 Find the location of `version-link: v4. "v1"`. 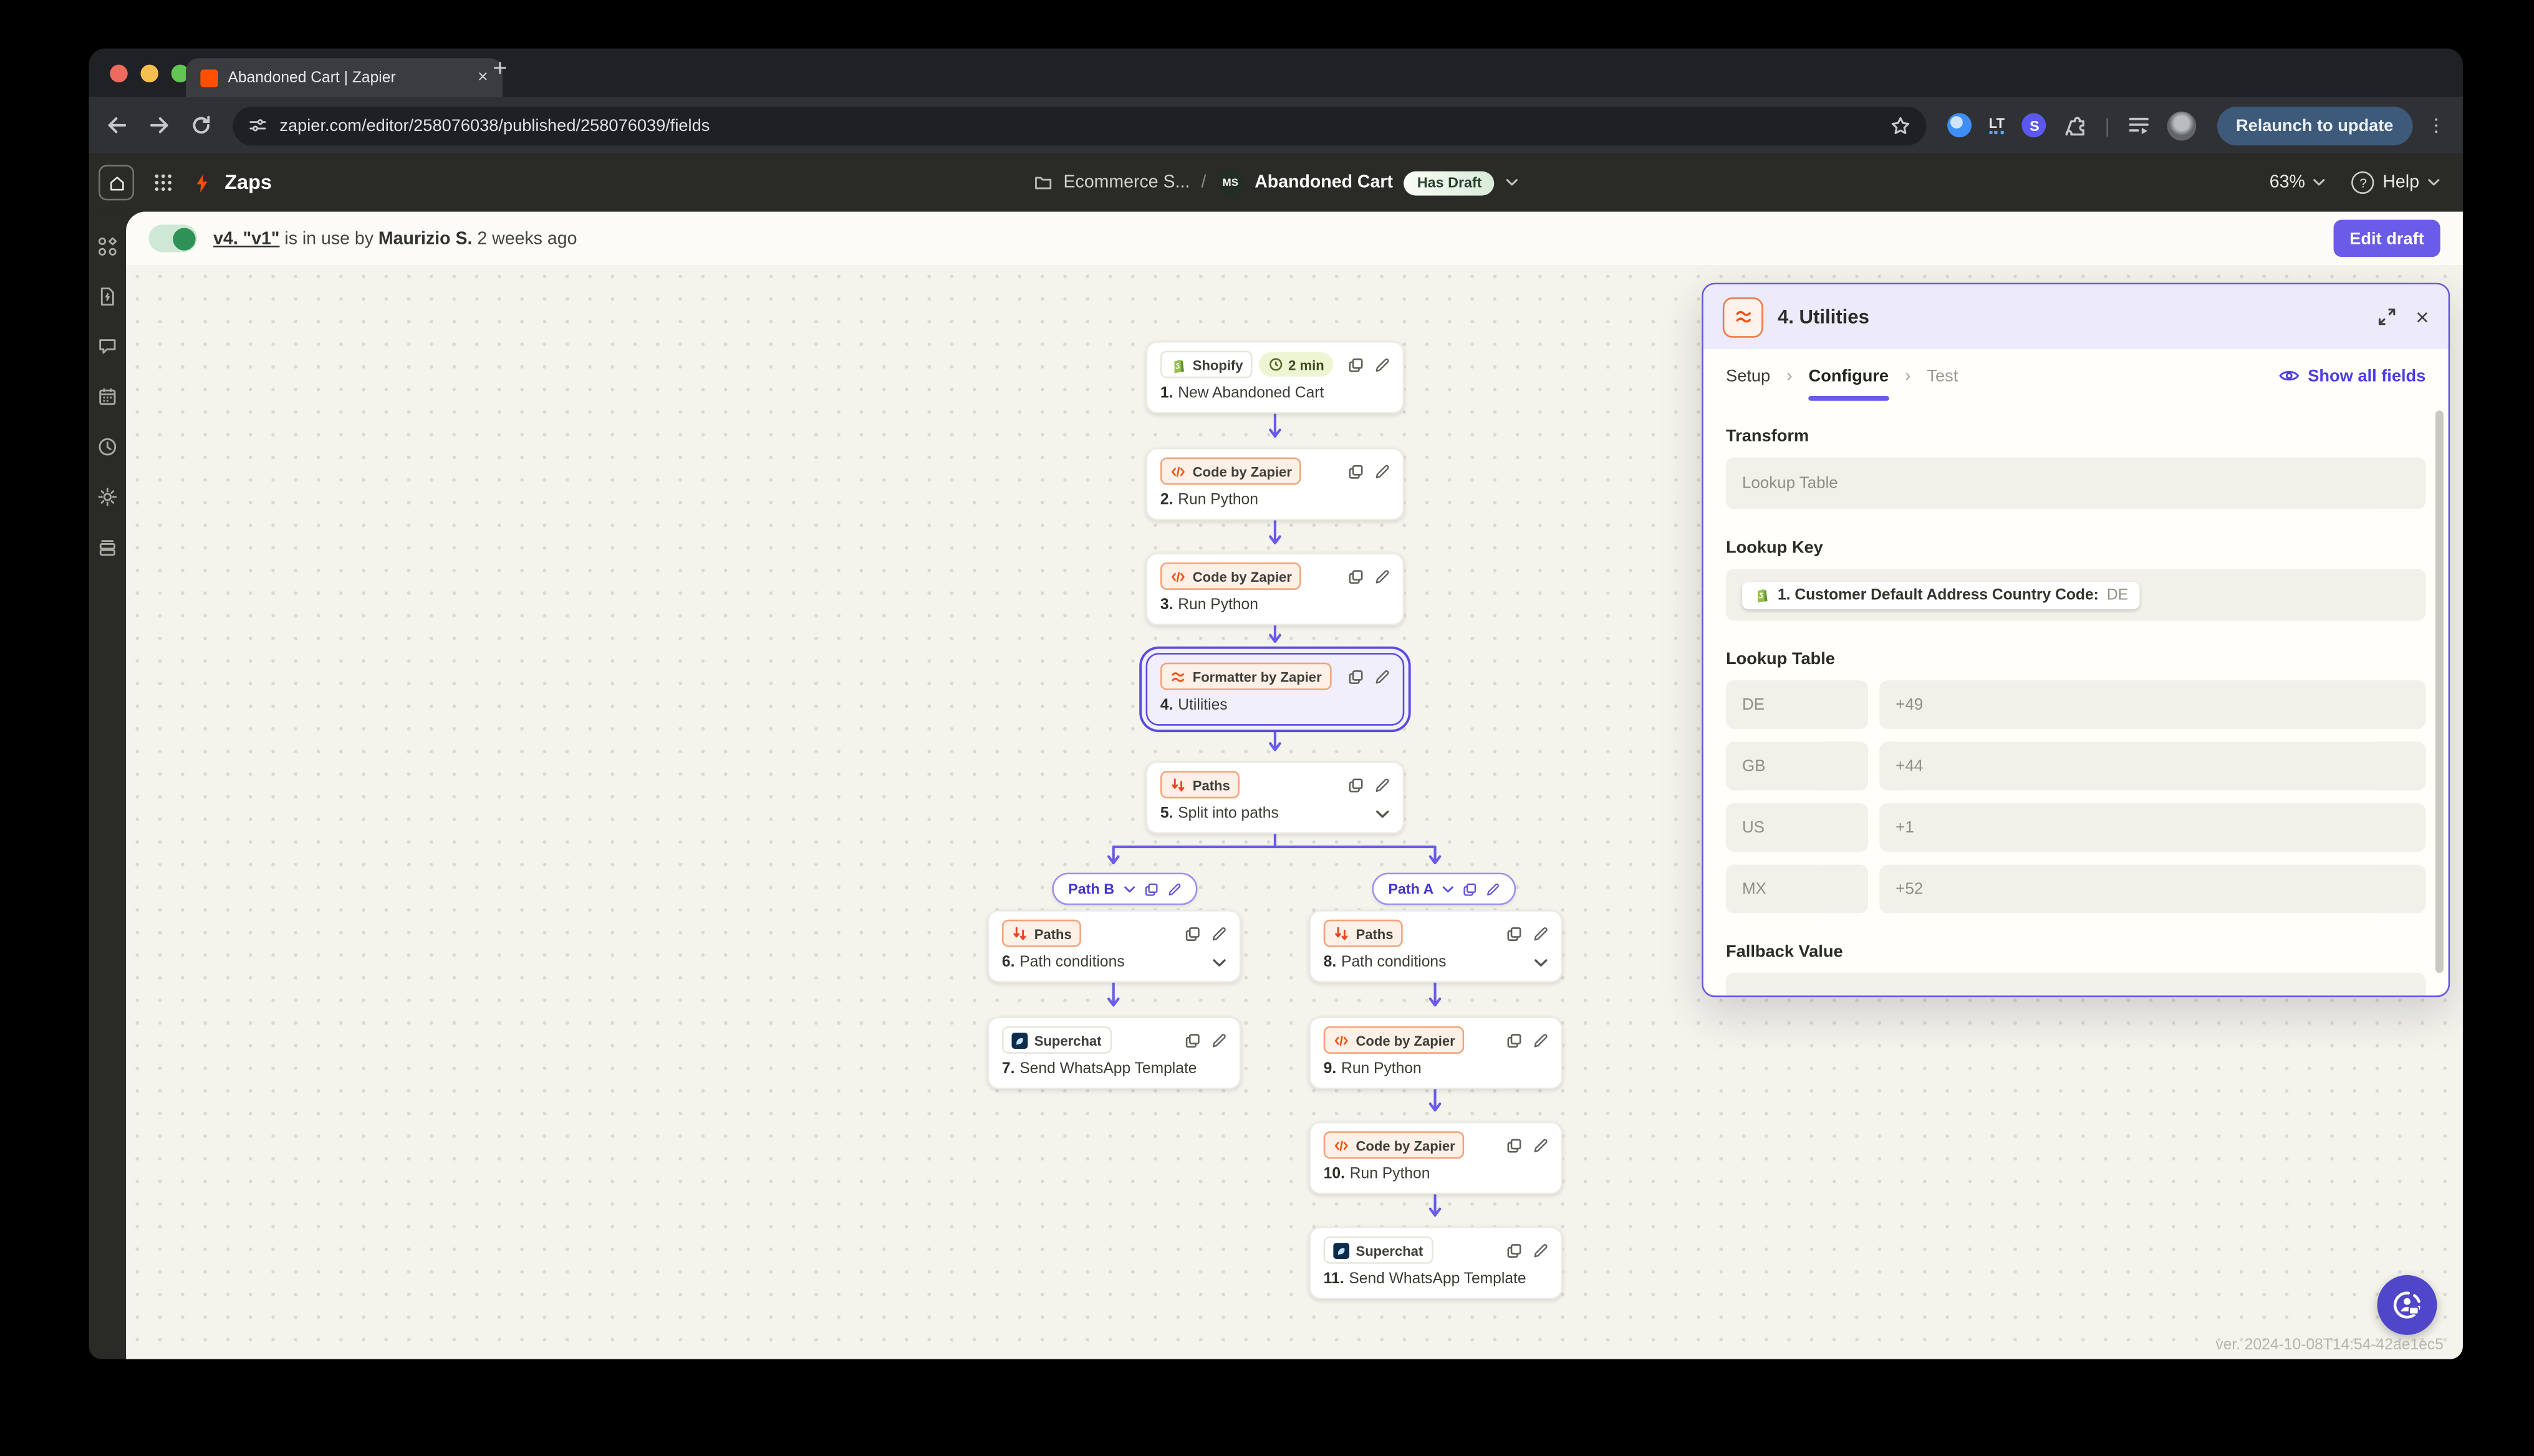

version-link: v4. "v1" is located at coordinates (246, 239).